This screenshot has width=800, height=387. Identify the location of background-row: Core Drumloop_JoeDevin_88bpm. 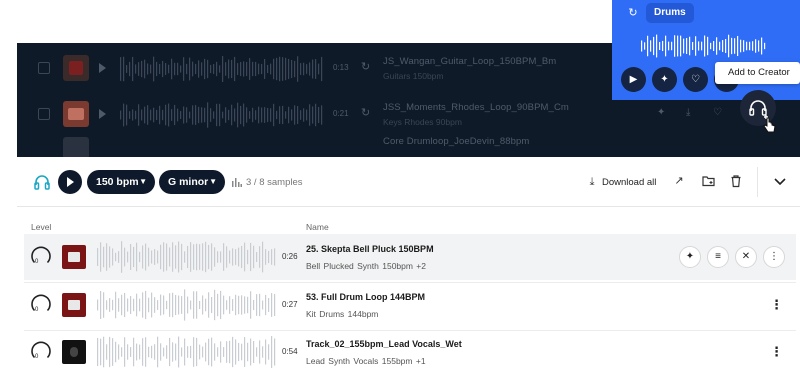
(408, 146).